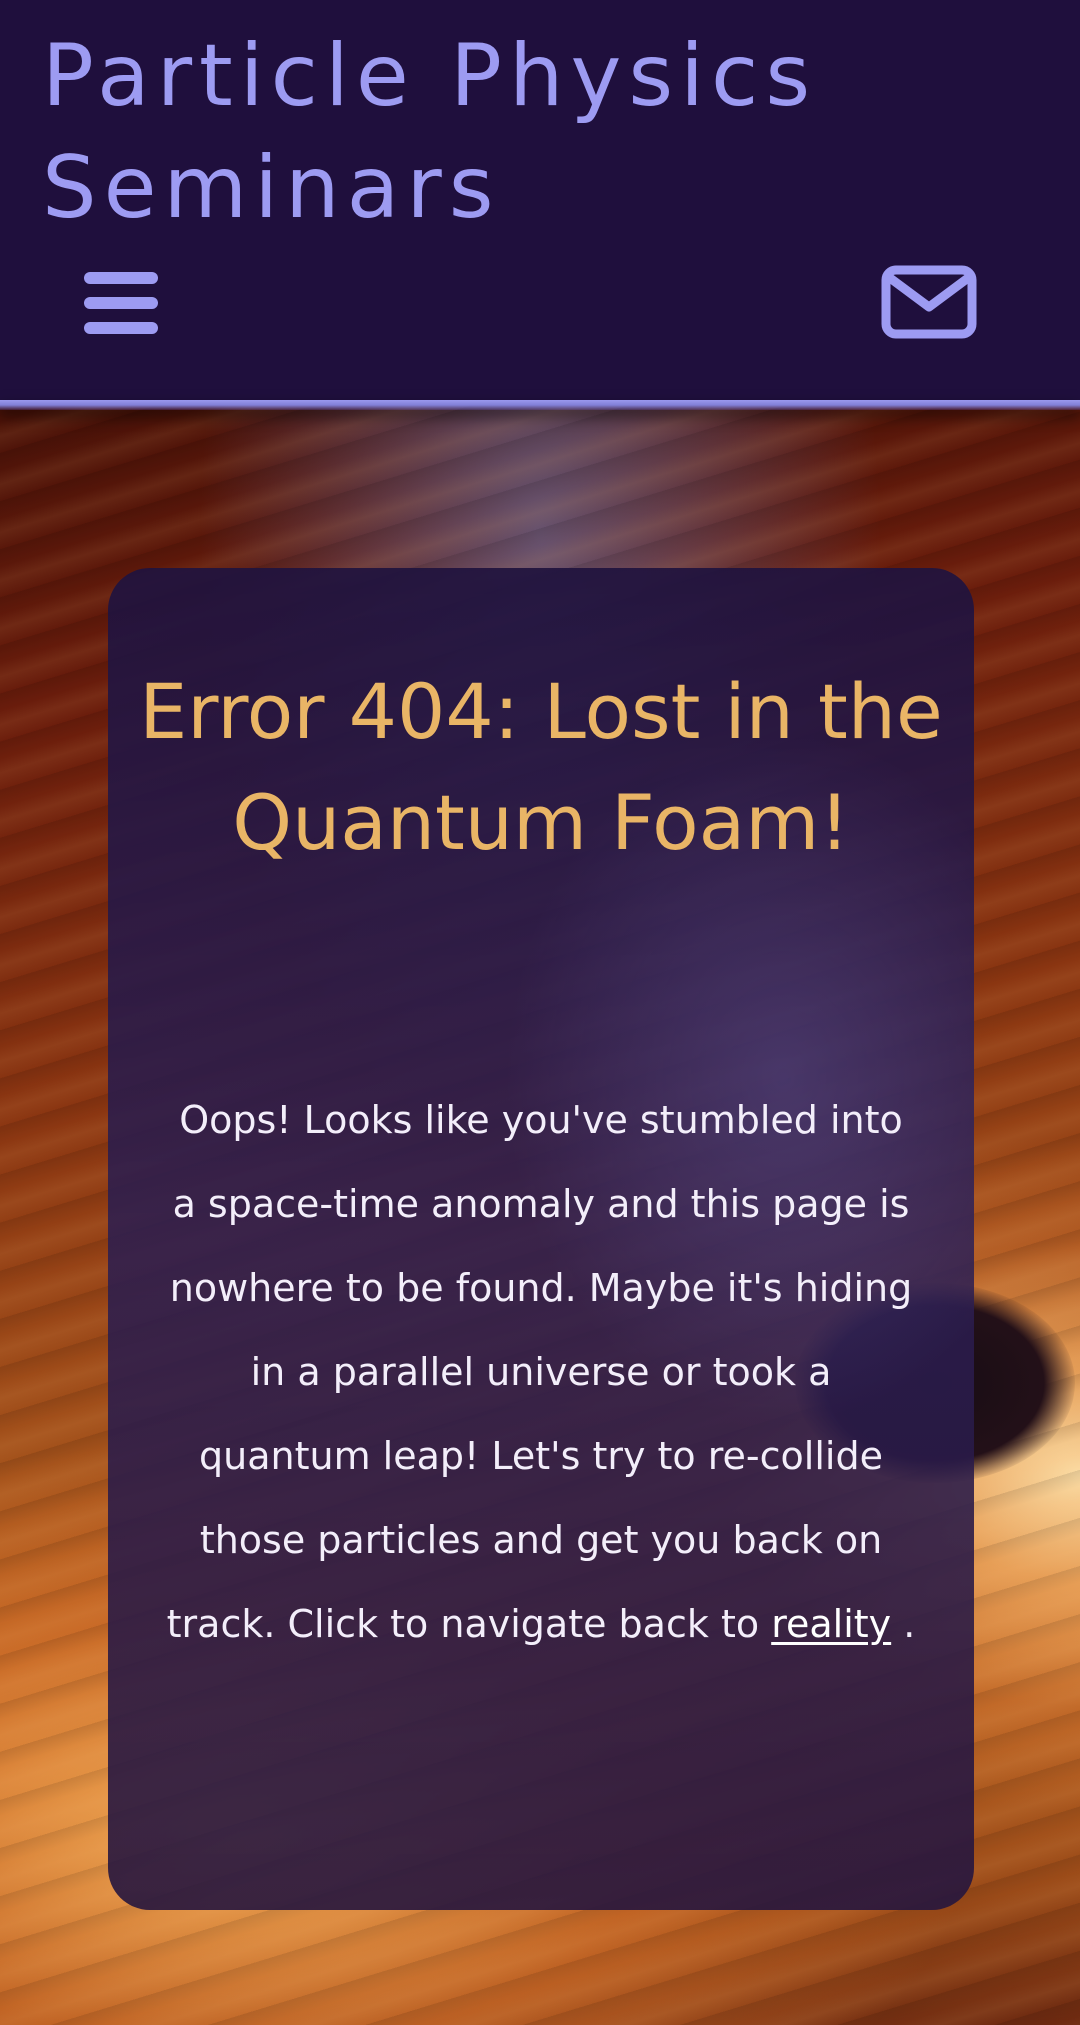 This screenshot has height=2025, width=1080. I want to click on hamburger-menu-icon, so click(121, 303).